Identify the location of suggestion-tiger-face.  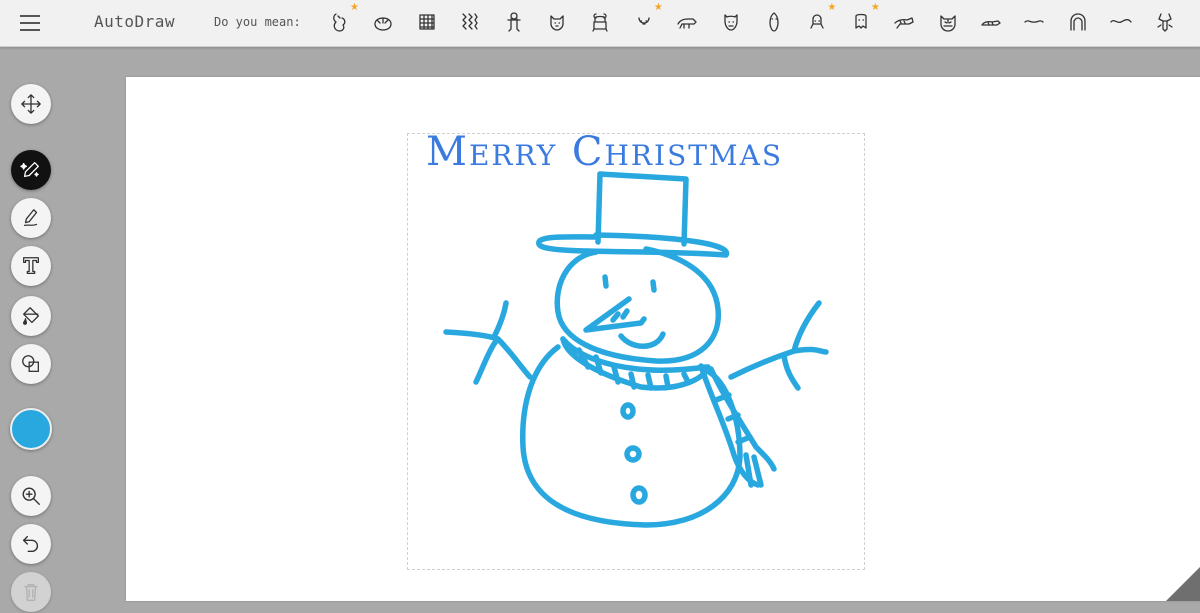
(948, 22).